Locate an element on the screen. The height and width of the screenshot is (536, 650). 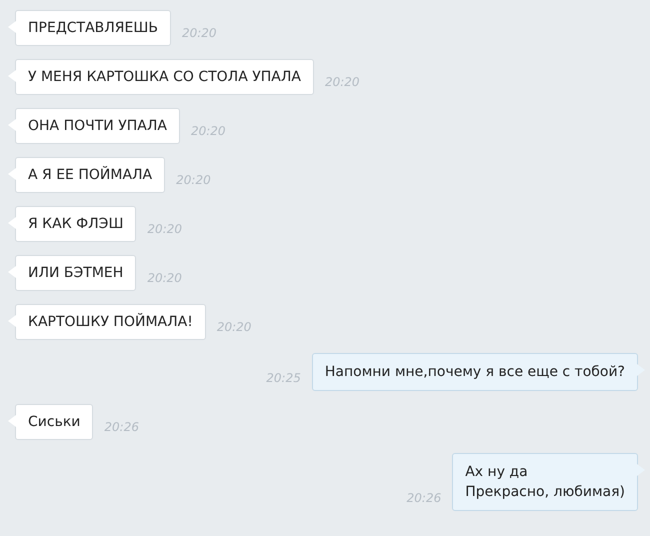
sent-message: Ах ну да Прекрасно, любимая) is located at coordinates (548, 482).